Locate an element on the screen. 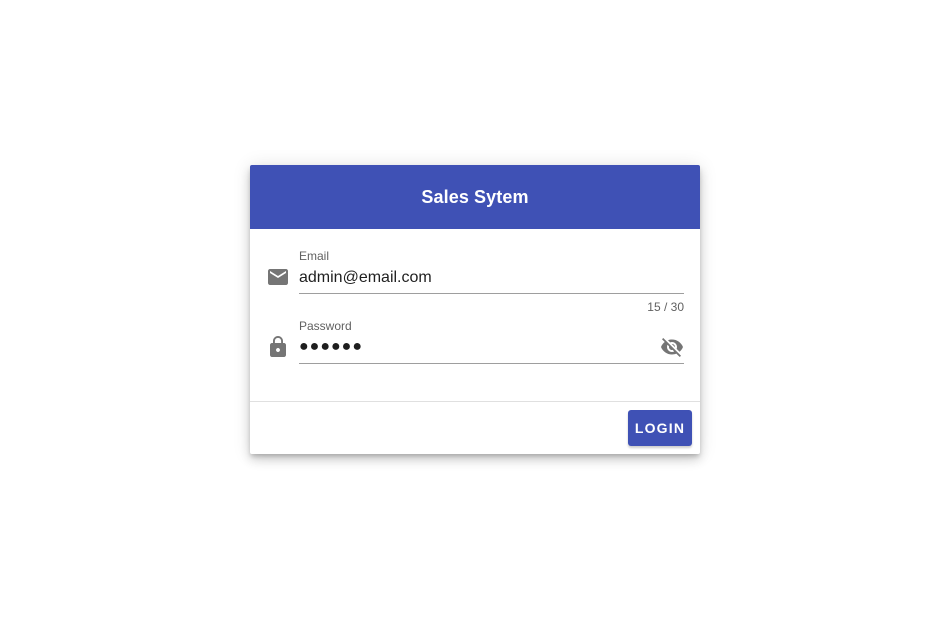  lock-icon is located at coordinates (278, 347).